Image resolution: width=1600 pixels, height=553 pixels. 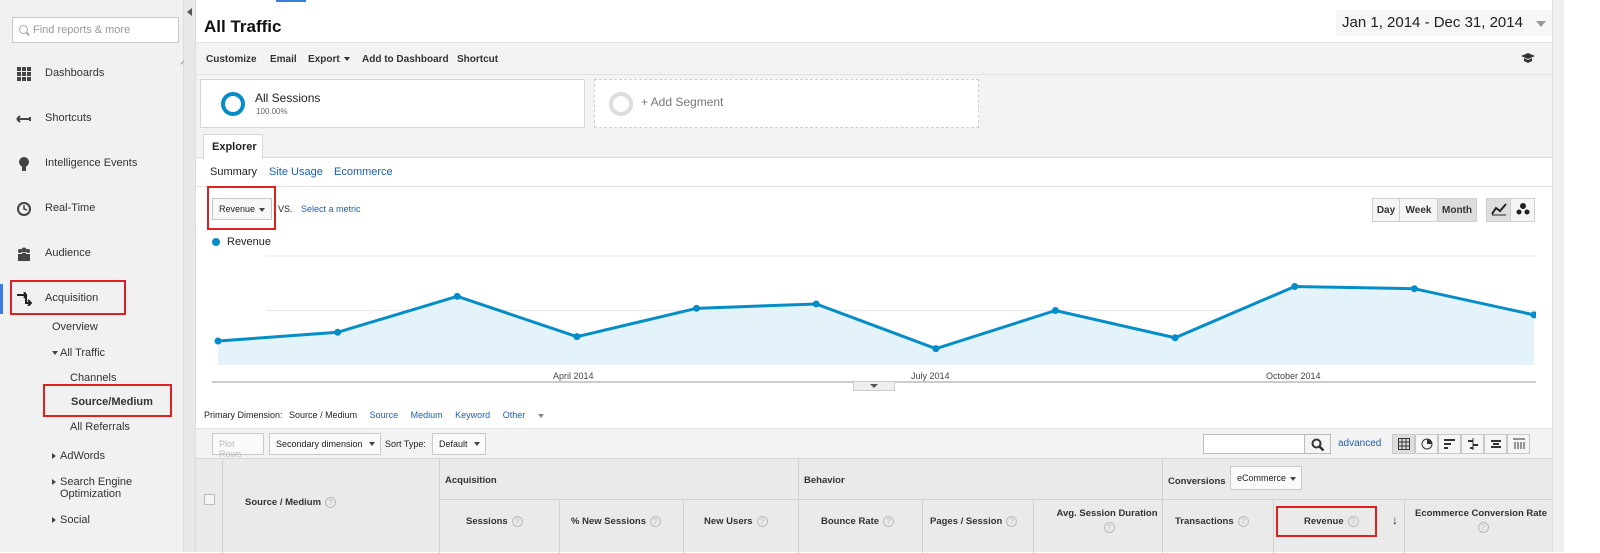 What do you see at coordinates (100, 427) in the screenshot?
I see `sidebar-subitem-all-referrals: All Referrals` at bounding box center [100, 427].